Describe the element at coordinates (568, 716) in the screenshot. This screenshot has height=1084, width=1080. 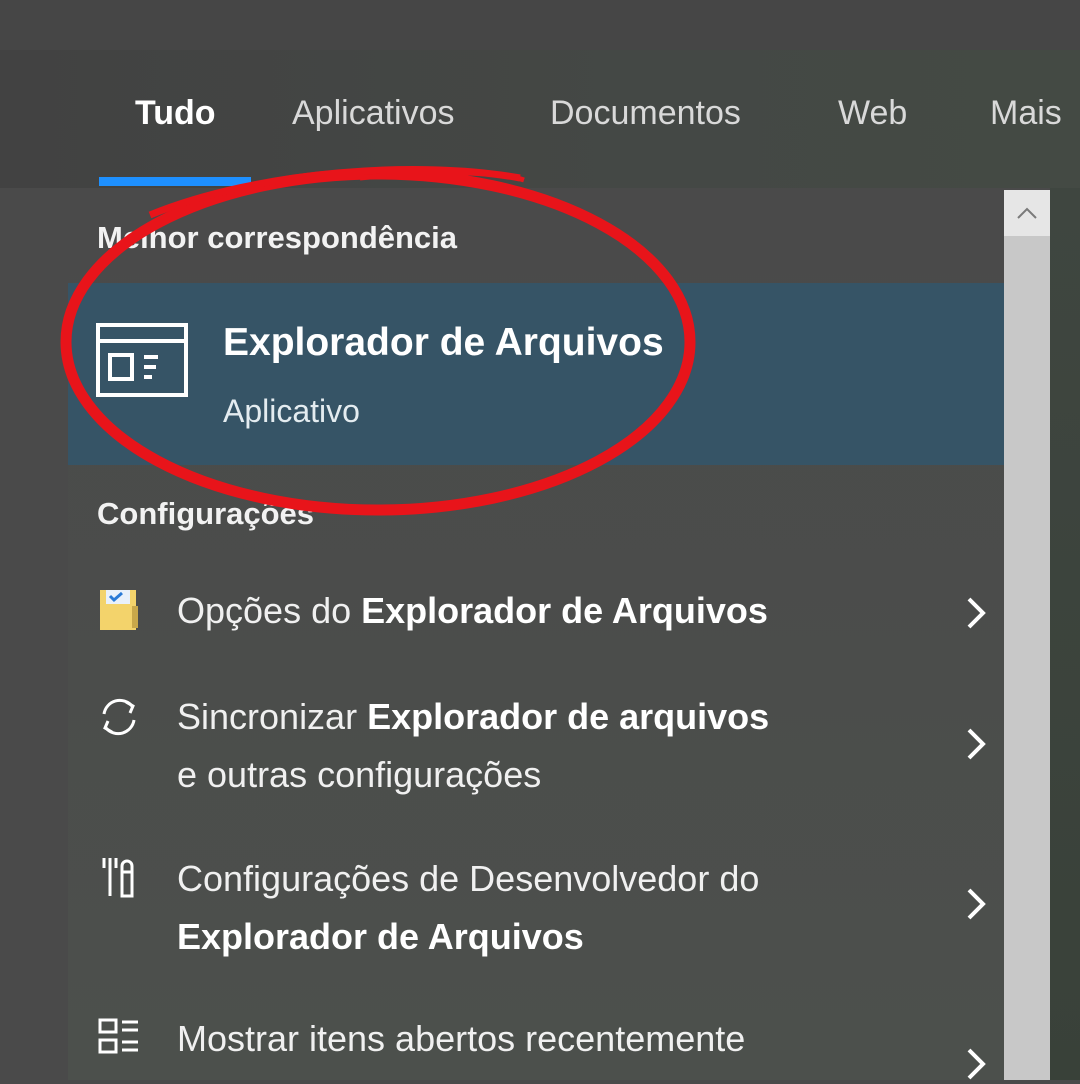
I see `item-text-bold: Explorador de arquivos` at that location.